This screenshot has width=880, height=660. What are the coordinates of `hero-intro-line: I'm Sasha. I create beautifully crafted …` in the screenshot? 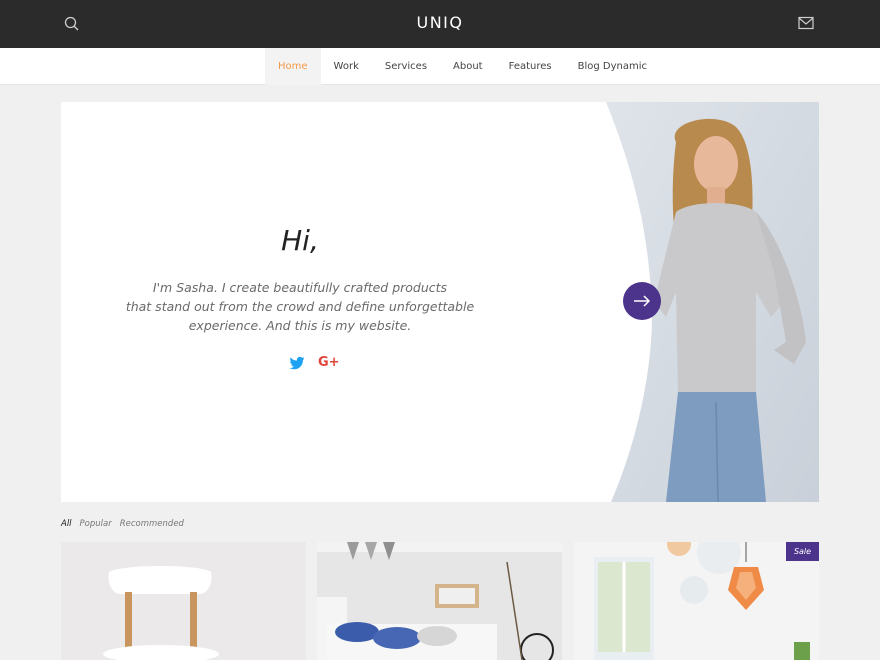 It's located at (300, 287).